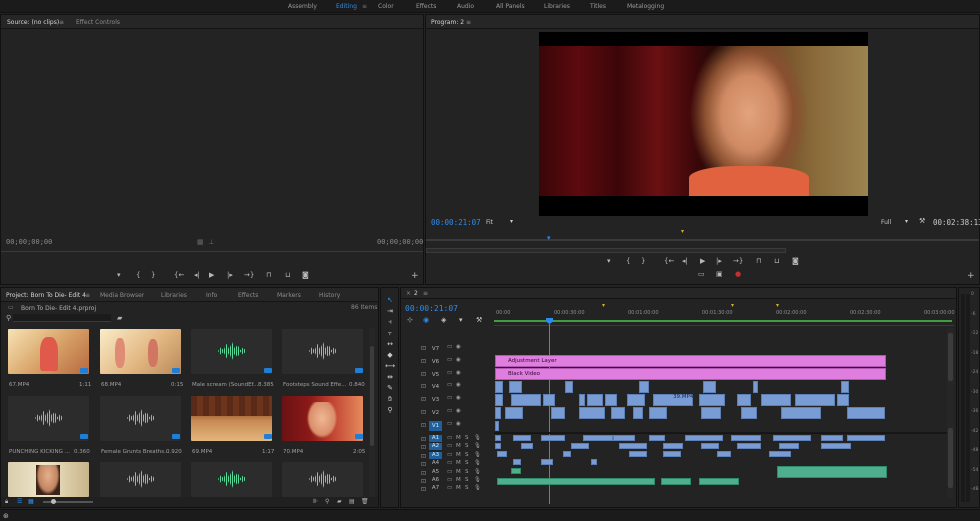 Image resolution: width=980 pixels, height=521 pixels. Describe the element at coordinates (410, 320) in the screenshot. I see `snap-icon: ⊹` at that location.